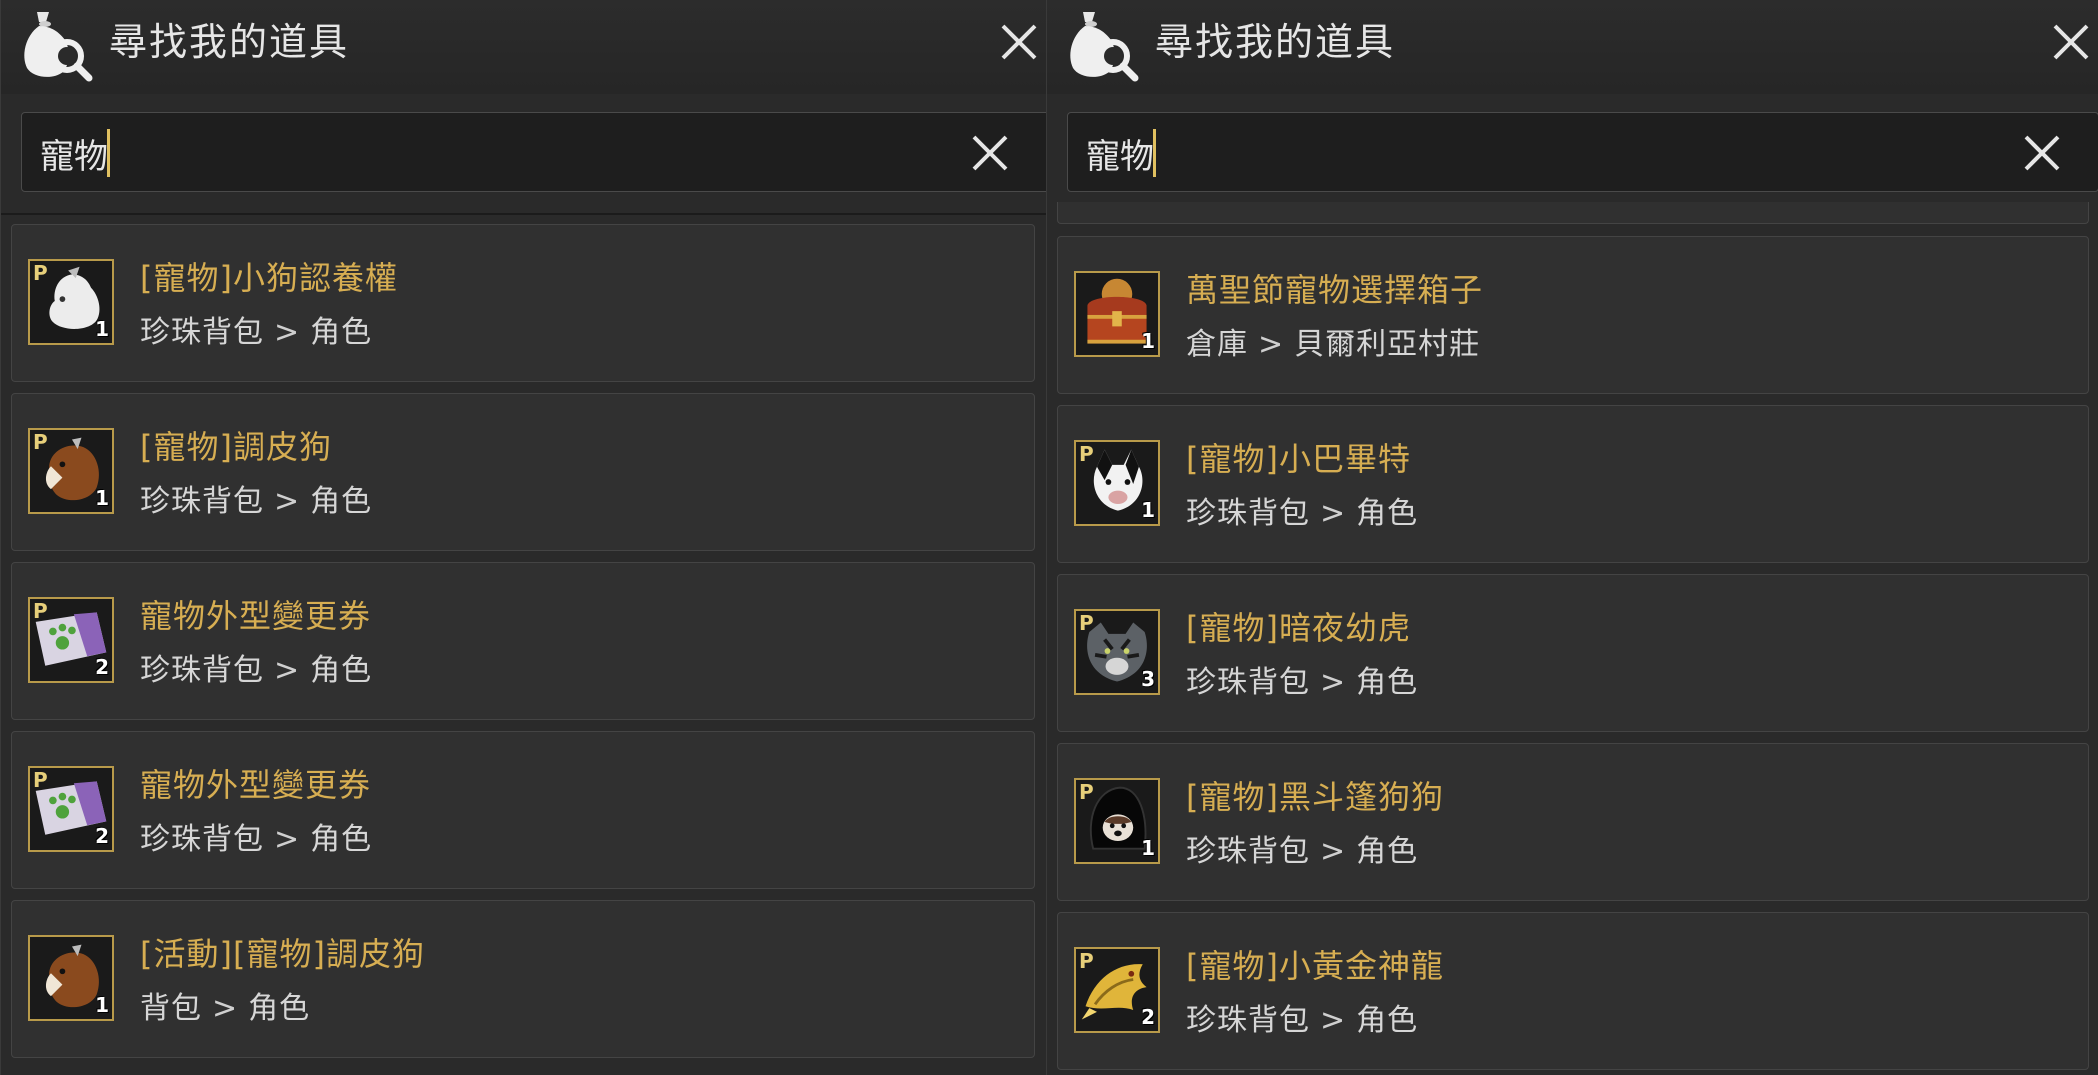  I want to click on location-to: 貝爾利亞村莊, so click(1387, 344).